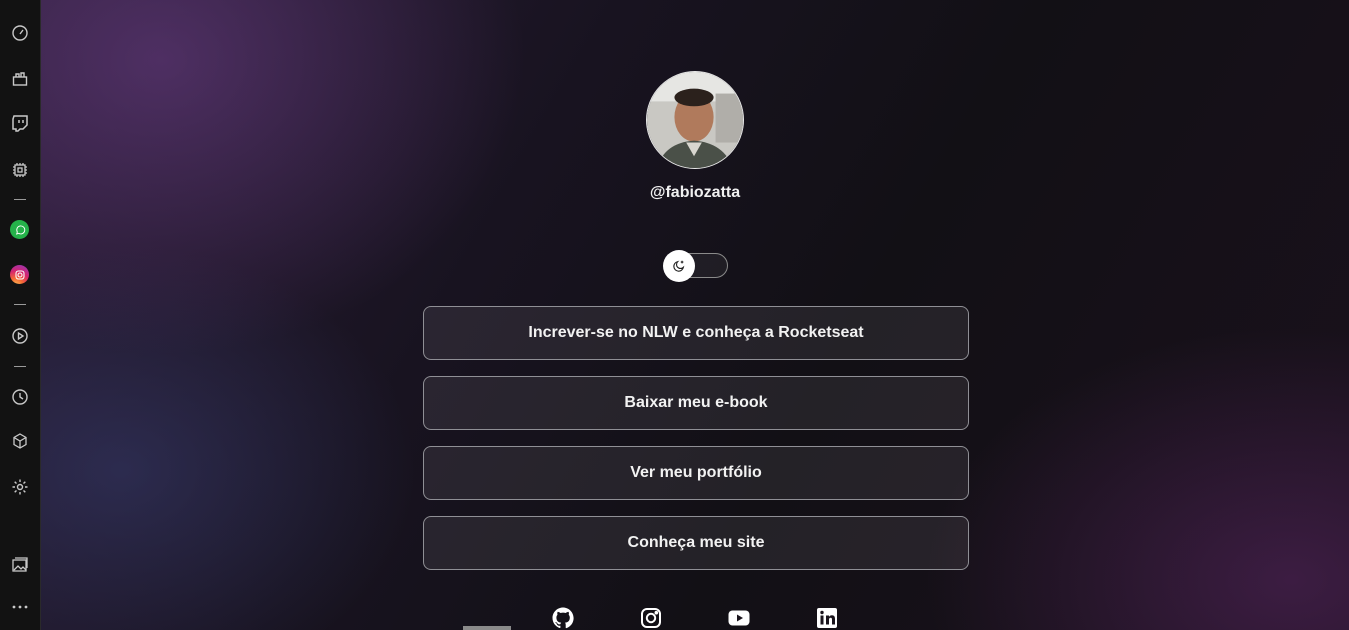  I want to click on whatsapp-icon, so click(19, 229).